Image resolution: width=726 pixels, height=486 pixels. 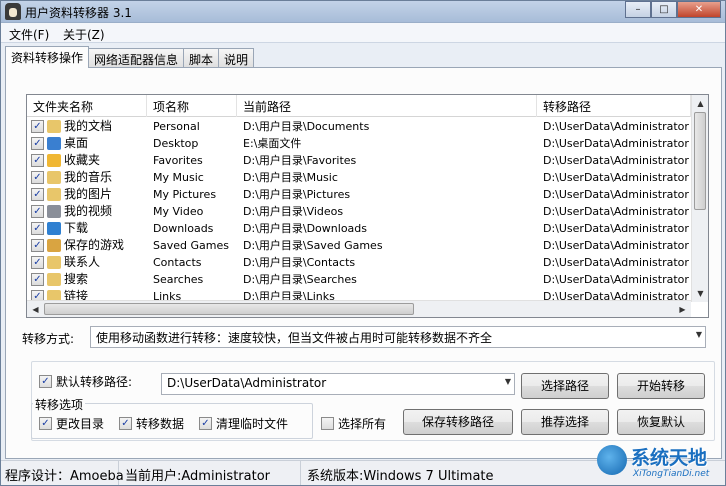 What do you see at coordinates (229, 309) in the screenshot?
I see `horizontal-scroll-thumb` at bounding box center [229, 309].